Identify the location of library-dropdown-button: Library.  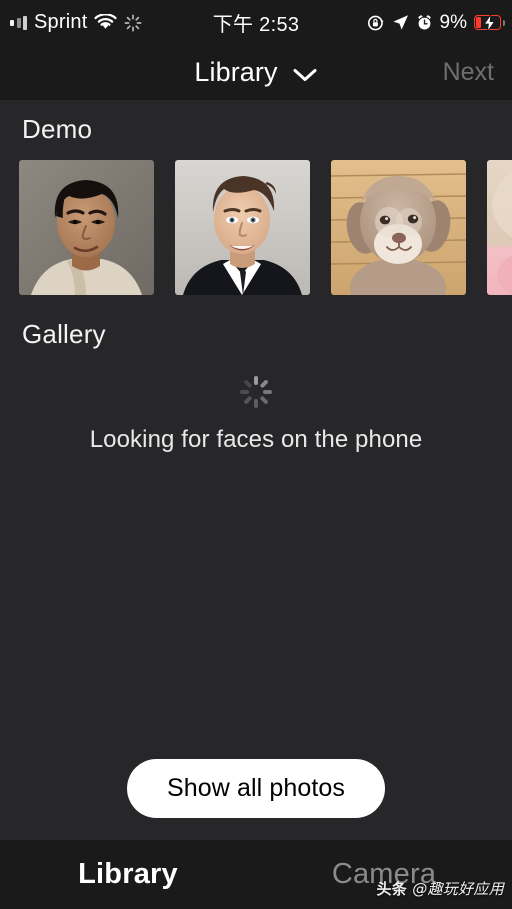
(256, 72).